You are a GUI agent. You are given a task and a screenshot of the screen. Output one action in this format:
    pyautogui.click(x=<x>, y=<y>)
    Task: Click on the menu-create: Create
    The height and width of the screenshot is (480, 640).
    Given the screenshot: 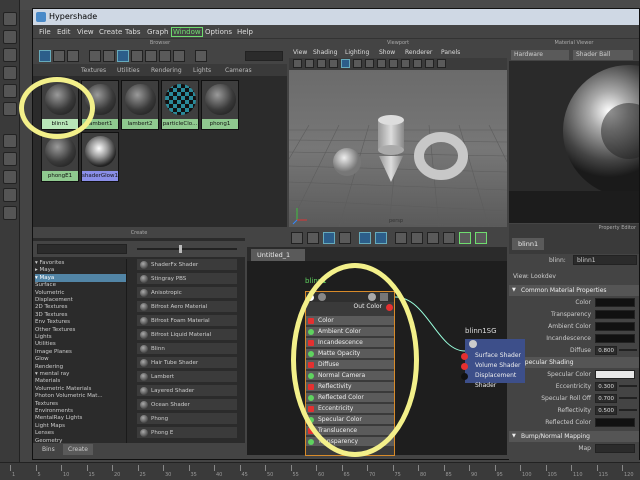 What is the action you would take?
    pyautogui.click(x=110, y=32)
    